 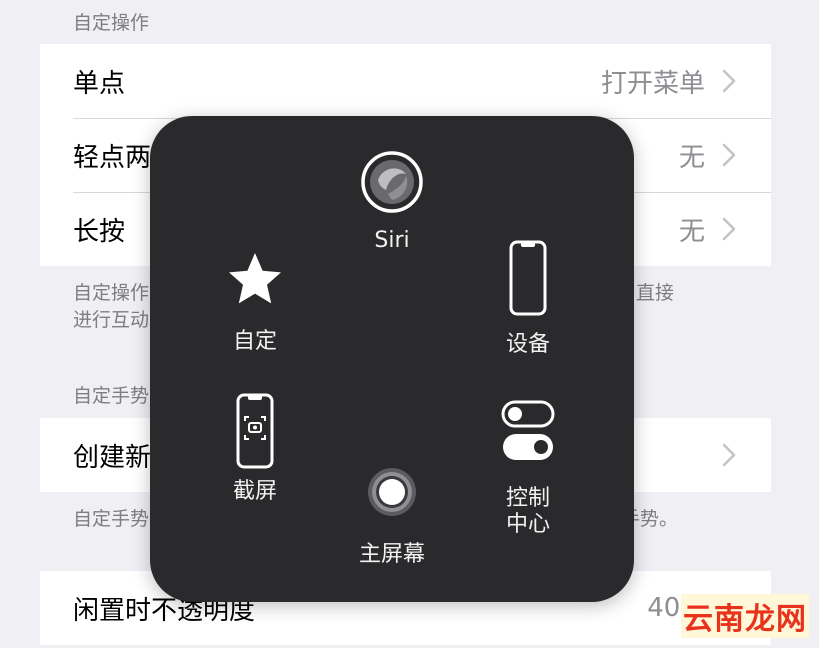 What do you see at coordinates (392, 517) in the screenshot?
I see `home-button: 主屏幕` at bounding box center [392, 517].